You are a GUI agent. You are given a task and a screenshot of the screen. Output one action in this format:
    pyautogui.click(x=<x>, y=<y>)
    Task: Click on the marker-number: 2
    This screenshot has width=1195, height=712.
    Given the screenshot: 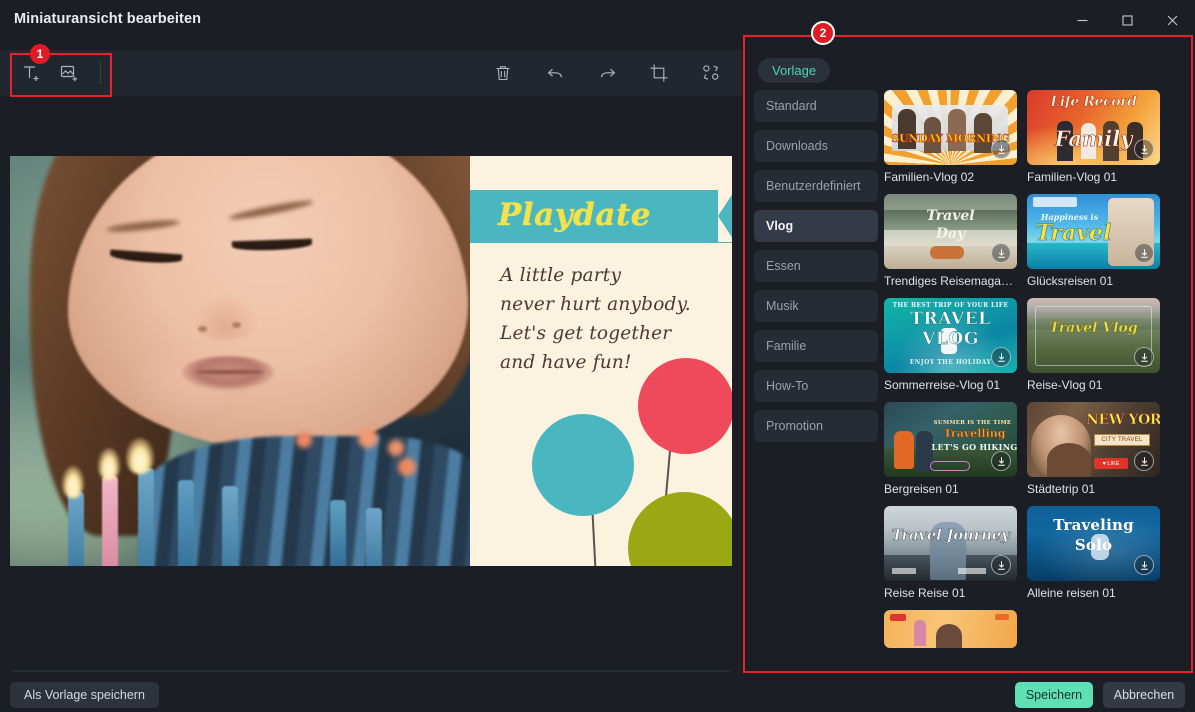 What is the action you would take?
    pyautogui.click(x=823, y=33)
    